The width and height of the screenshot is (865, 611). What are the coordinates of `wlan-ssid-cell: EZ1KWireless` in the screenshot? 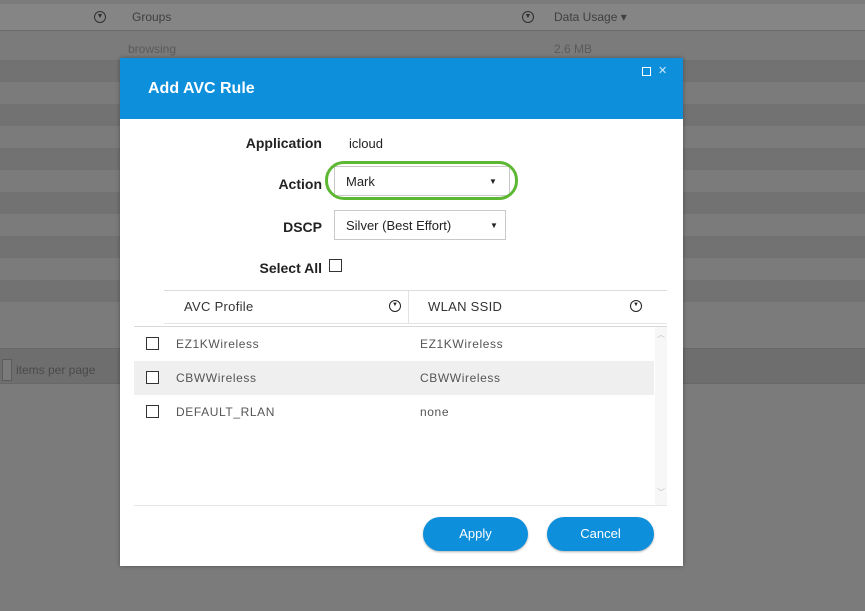 It's located at (462, 344).